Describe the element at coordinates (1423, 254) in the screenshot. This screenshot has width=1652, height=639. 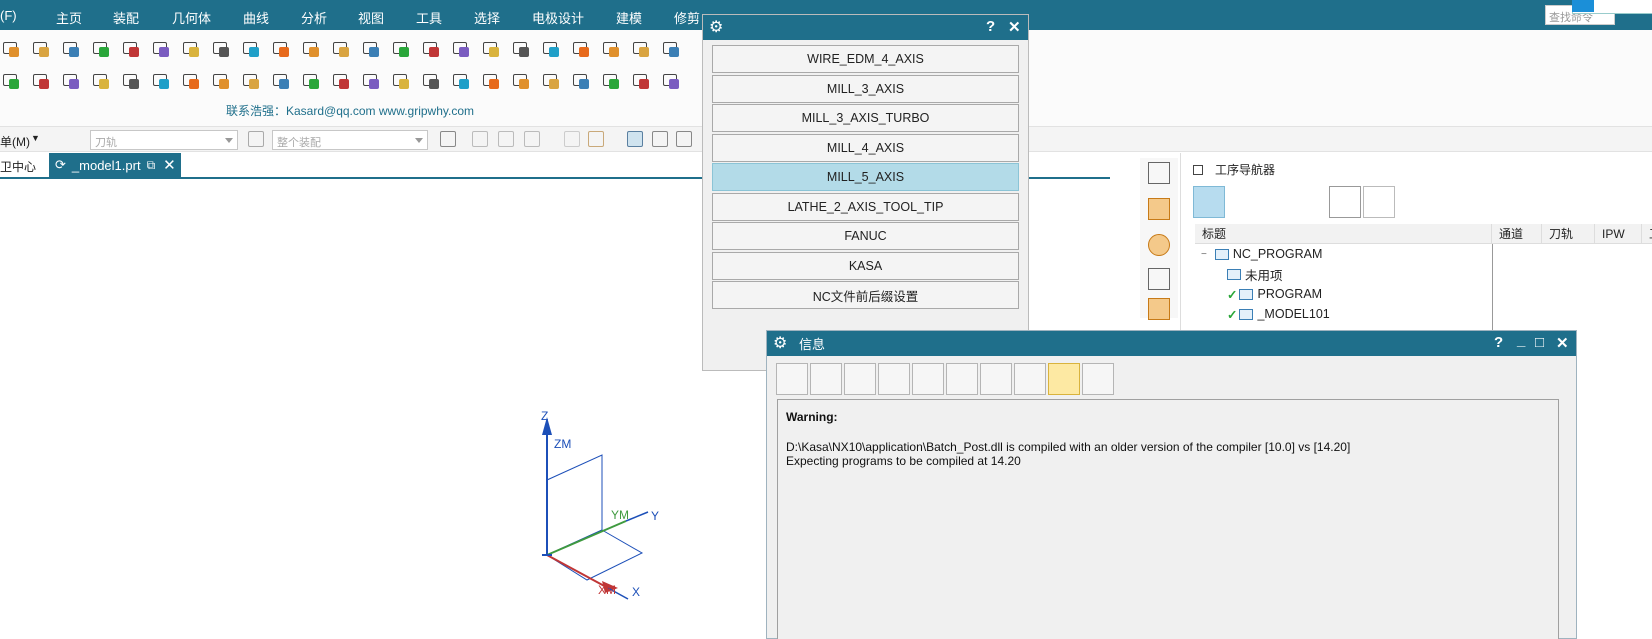
I see `navigator-row: − NC_PROGRAM` at that location.